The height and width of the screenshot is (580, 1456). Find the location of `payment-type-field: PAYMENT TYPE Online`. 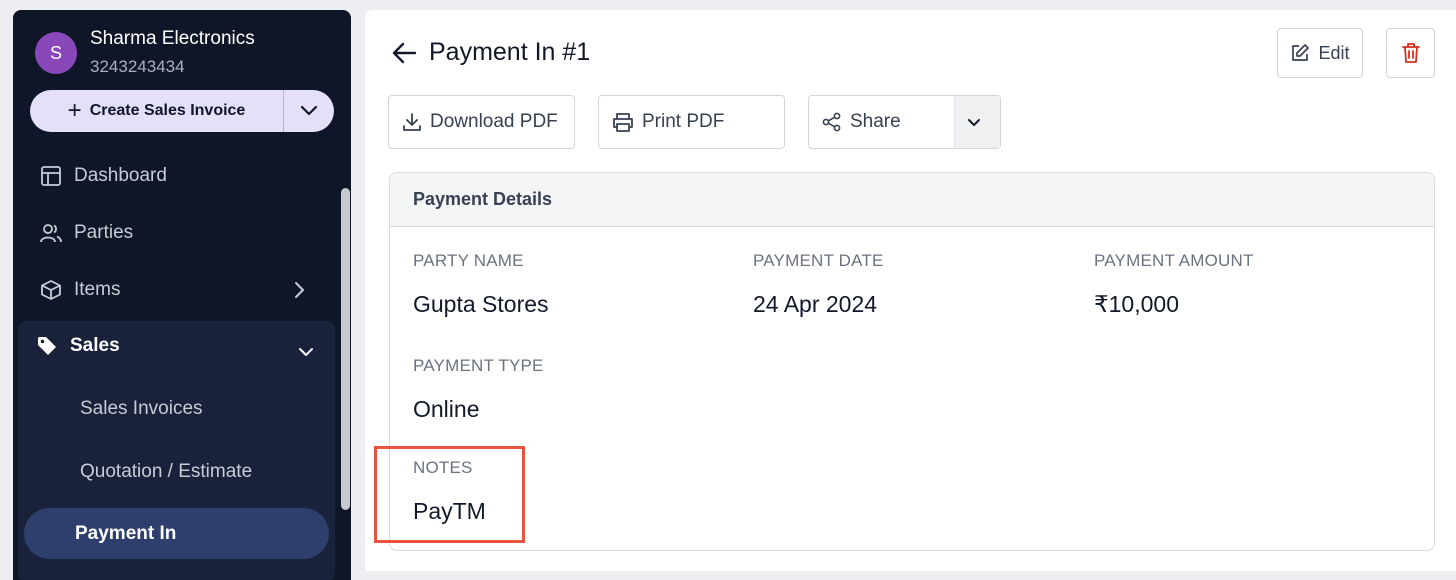

payment-type-field: PAYMENT TYPE Online is located at coordinates (478, 389).